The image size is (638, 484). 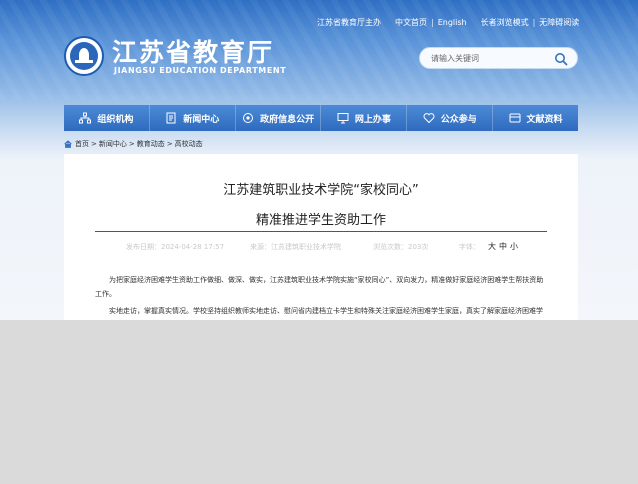 I want to click on heart-icon, so click(x=429, y=118).